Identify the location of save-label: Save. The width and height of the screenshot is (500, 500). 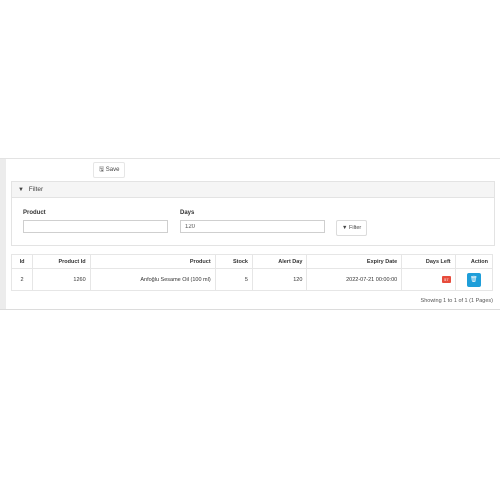
(112, 170).